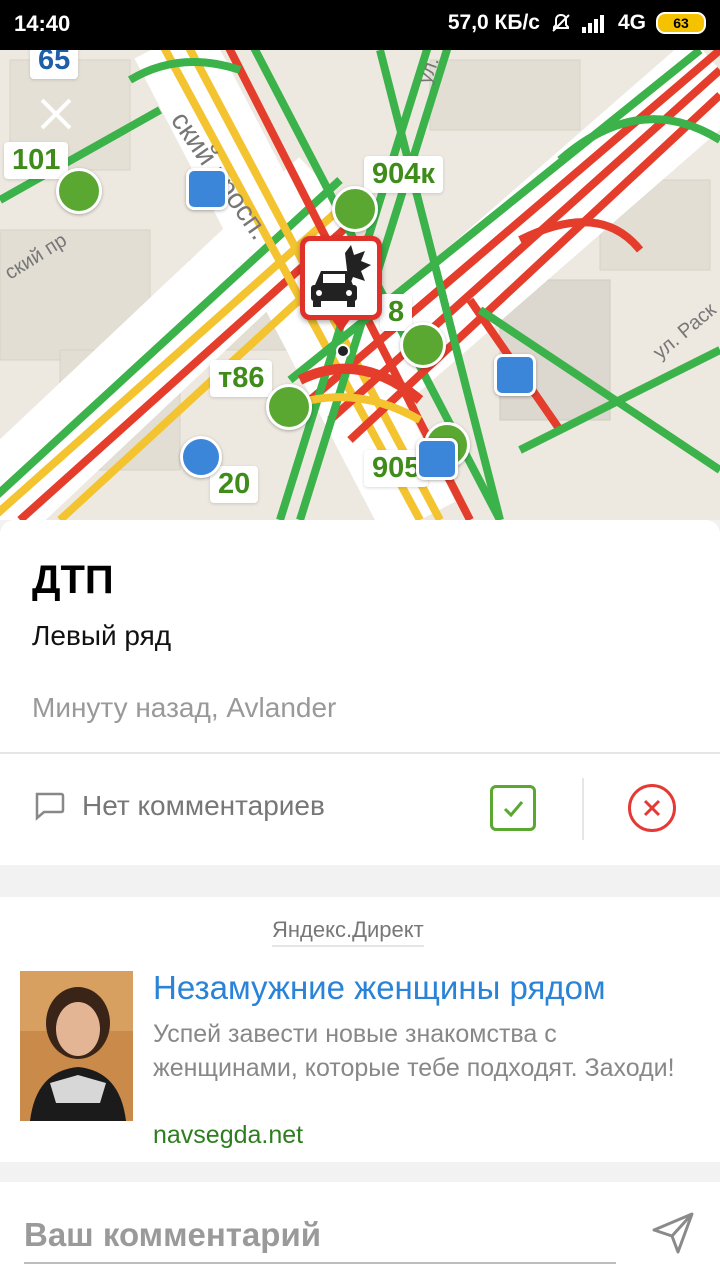 The image size is (720, 1280). I want to click on comment-bar, so click(360, 1231).